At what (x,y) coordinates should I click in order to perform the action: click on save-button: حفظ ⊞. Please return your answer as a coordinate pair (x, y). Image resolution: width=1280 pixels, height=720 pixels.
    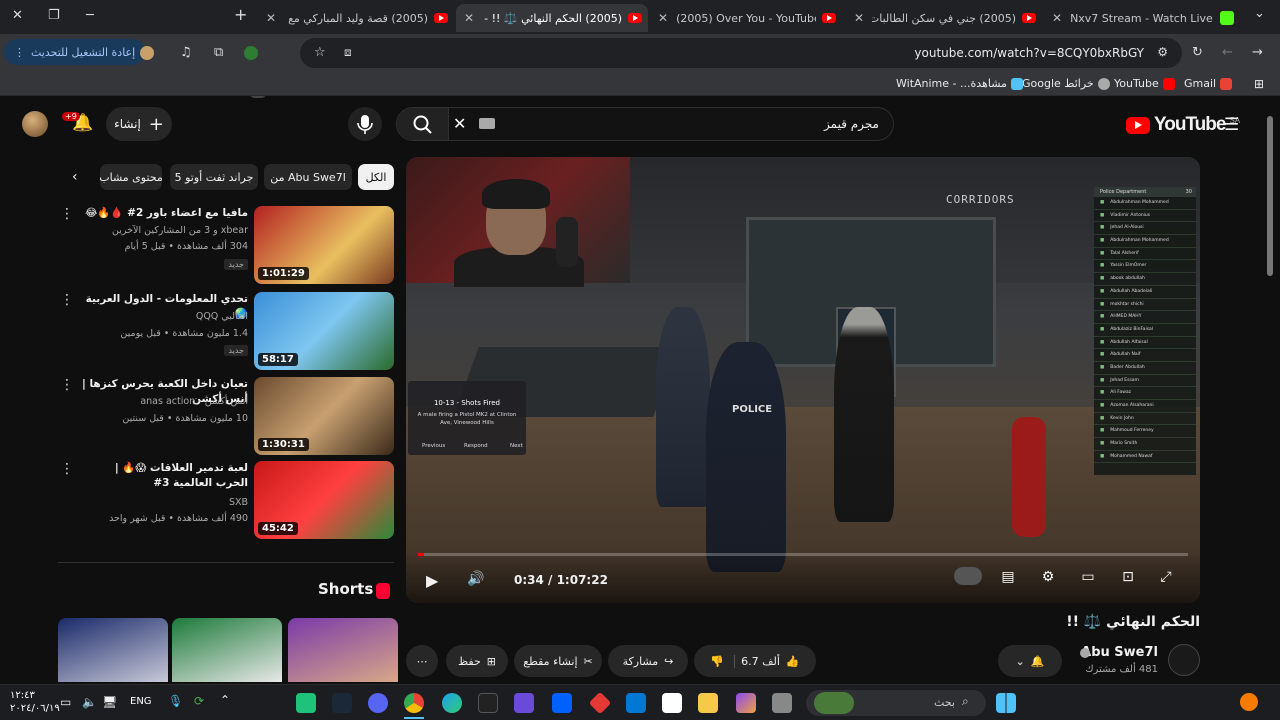
    Looking at the image, I should click on (477, 661).